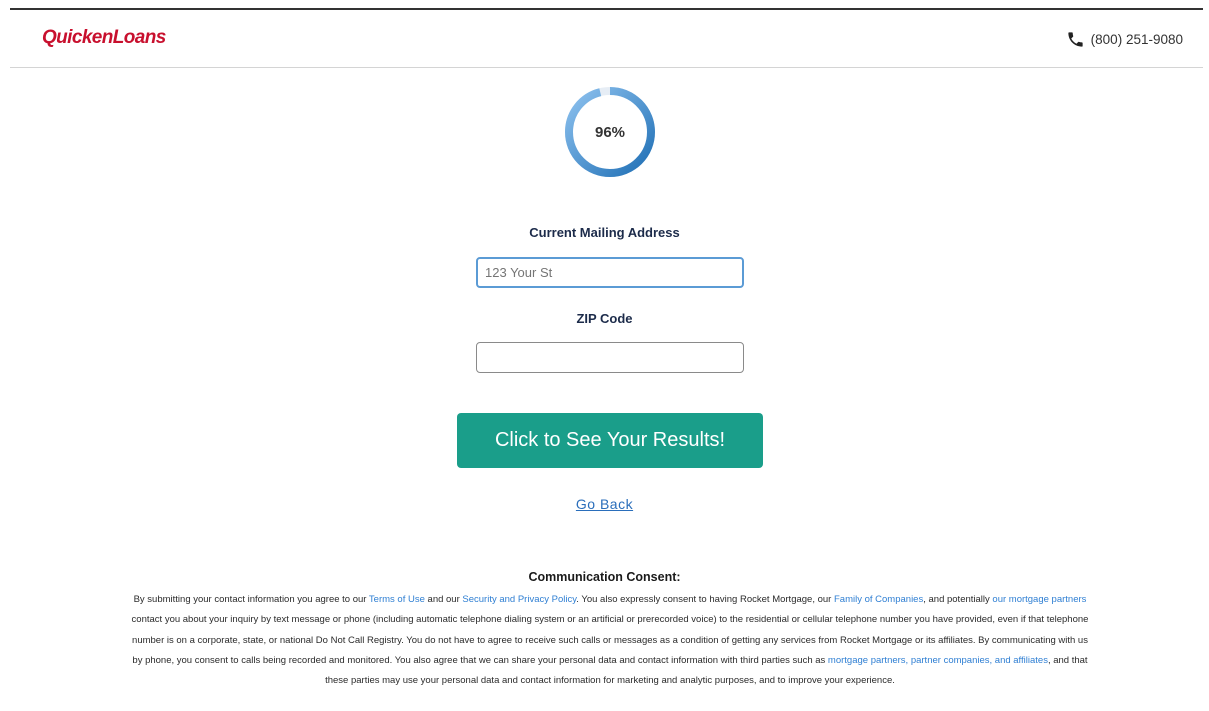 The image size is (1209, 711). What do you see at coordinates (610, 440) in the screenshot?
I see `see-results-button: Click to See Your Results!` at bounding box center [610, 440].